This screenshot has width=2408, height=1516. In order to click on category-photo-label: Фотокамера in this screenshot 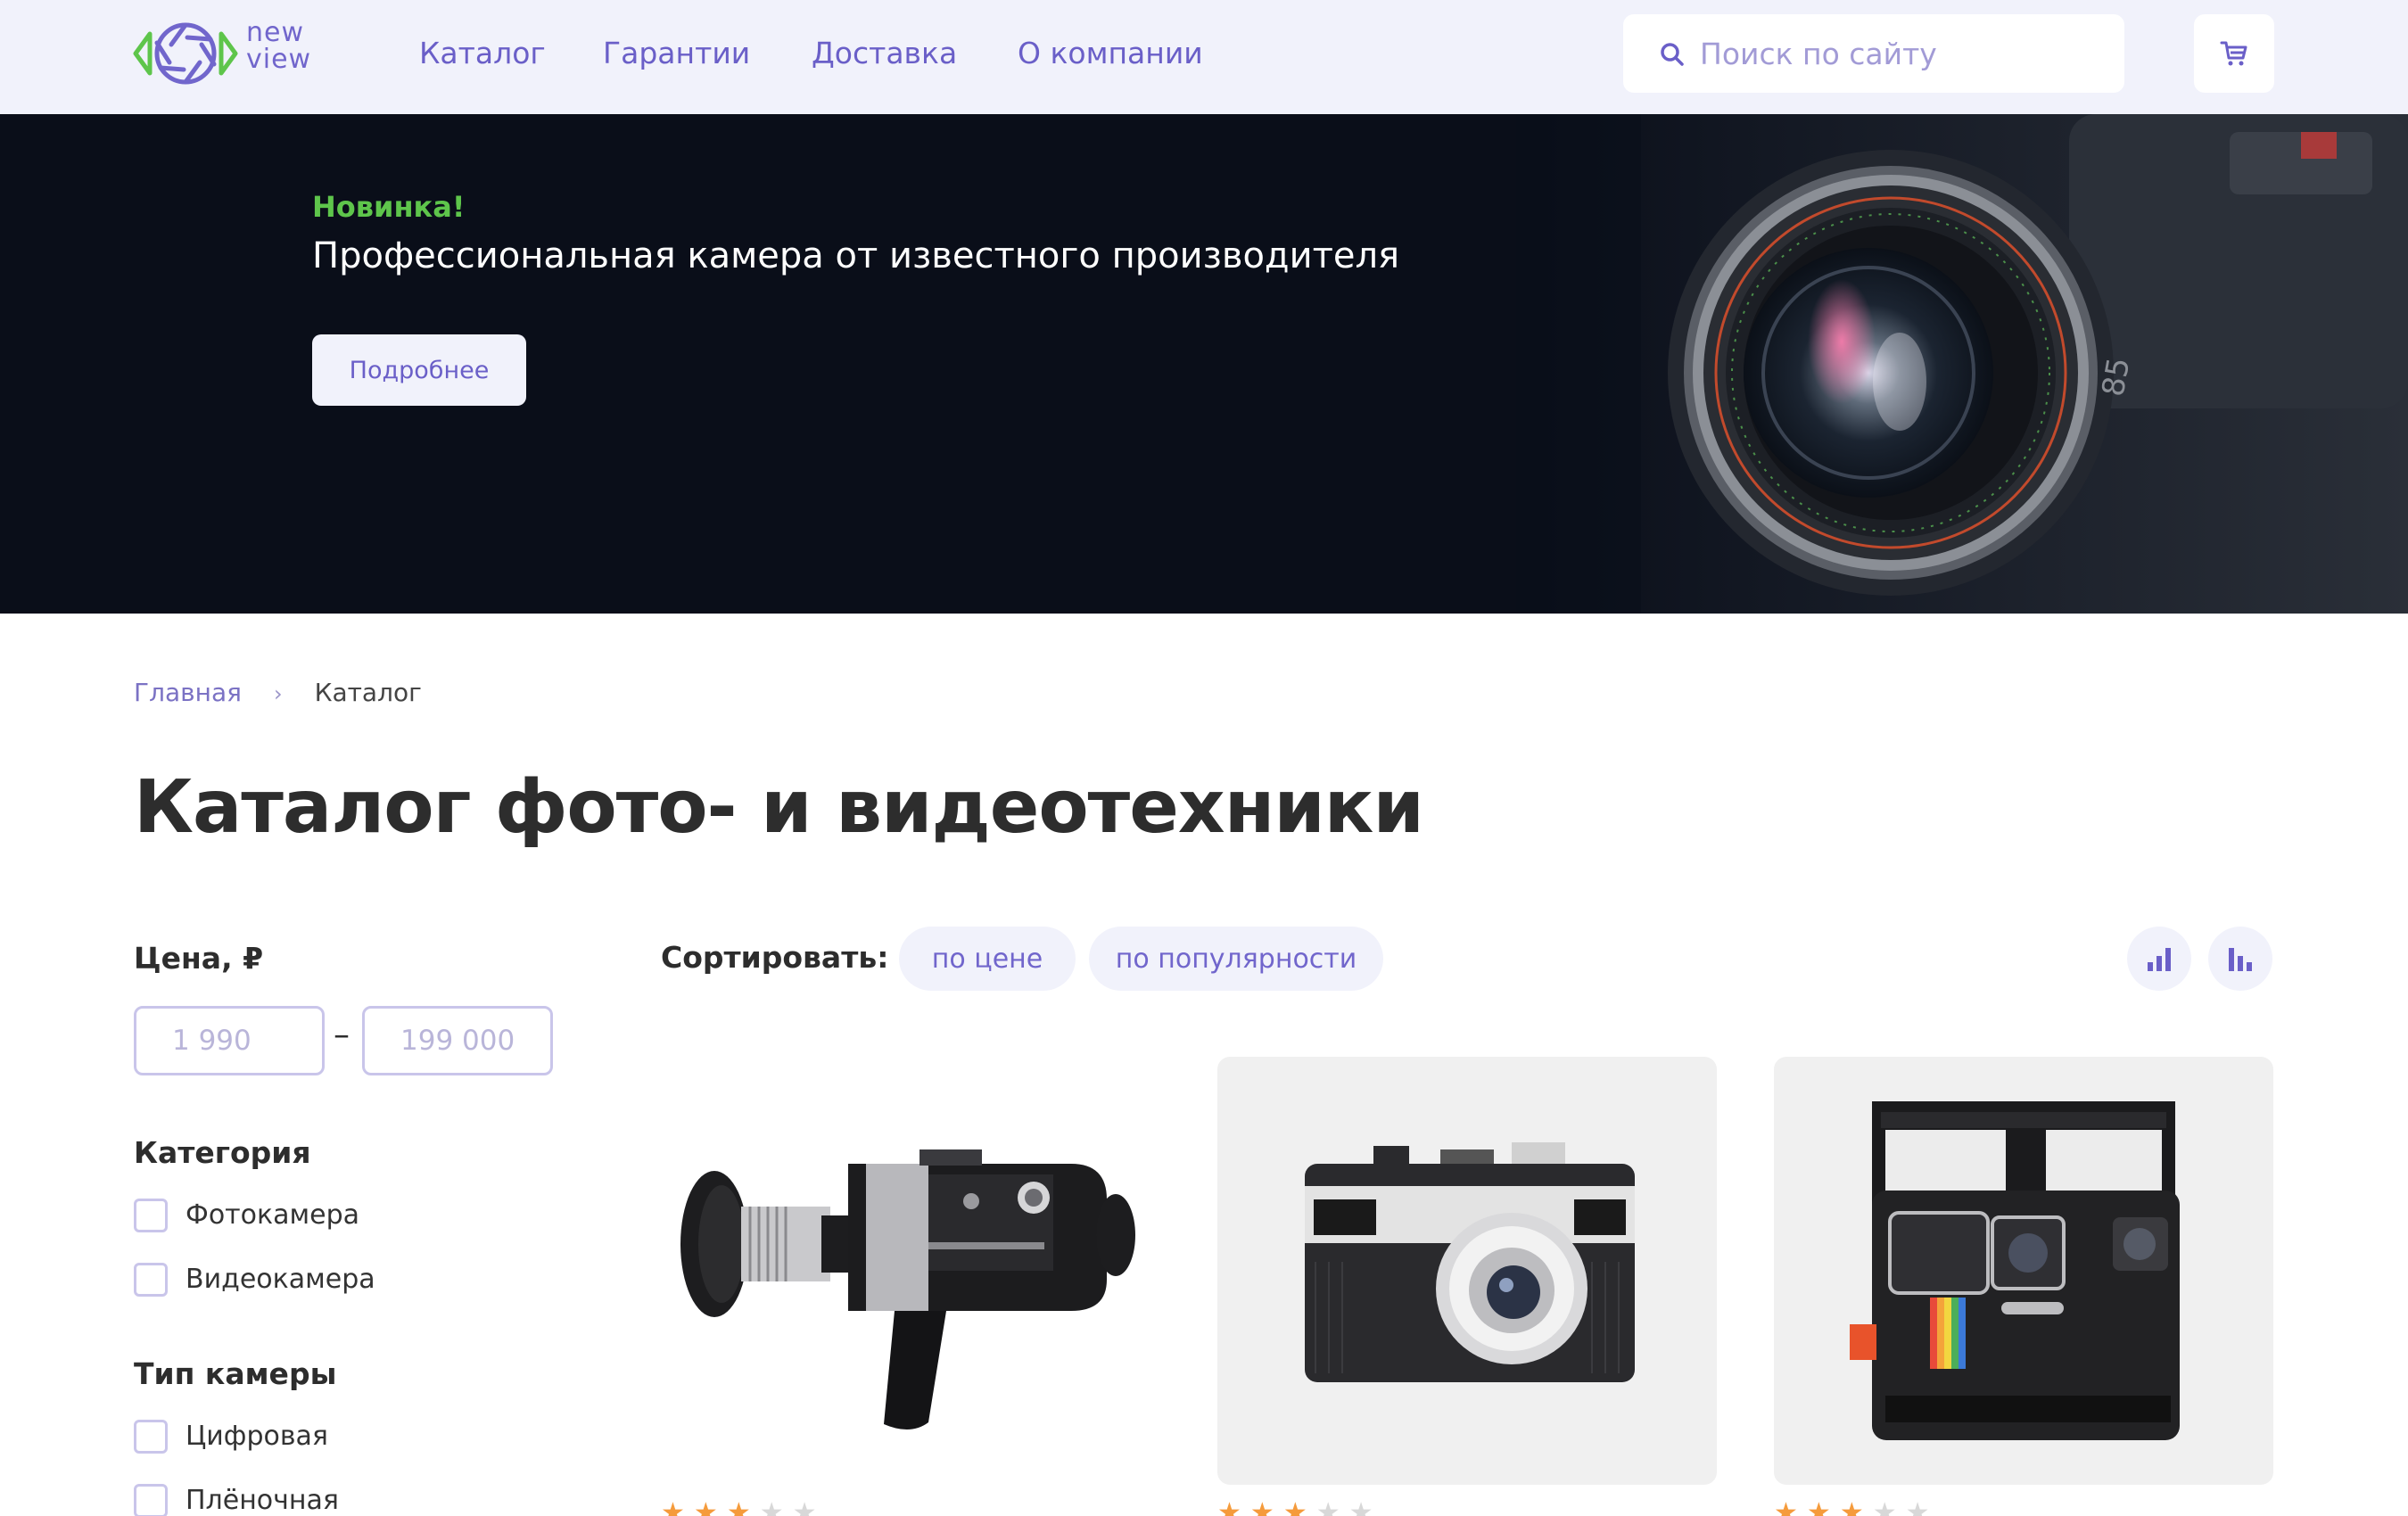, I will do `click(273, 1215)`.